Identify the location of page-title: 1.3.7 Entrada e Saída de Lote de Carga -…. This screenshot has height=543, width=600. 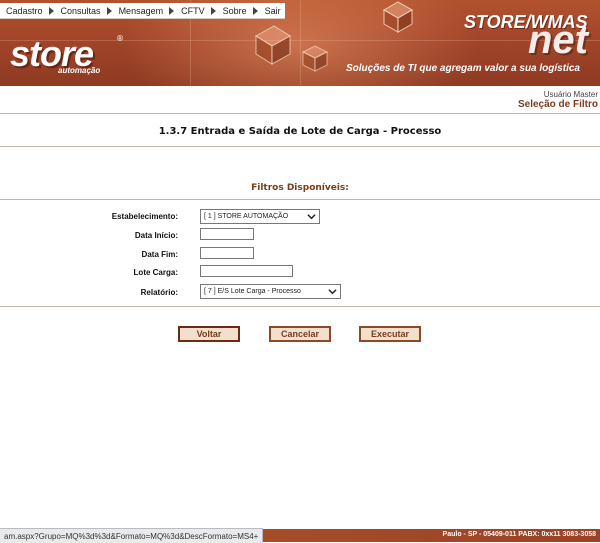
(300, 131).